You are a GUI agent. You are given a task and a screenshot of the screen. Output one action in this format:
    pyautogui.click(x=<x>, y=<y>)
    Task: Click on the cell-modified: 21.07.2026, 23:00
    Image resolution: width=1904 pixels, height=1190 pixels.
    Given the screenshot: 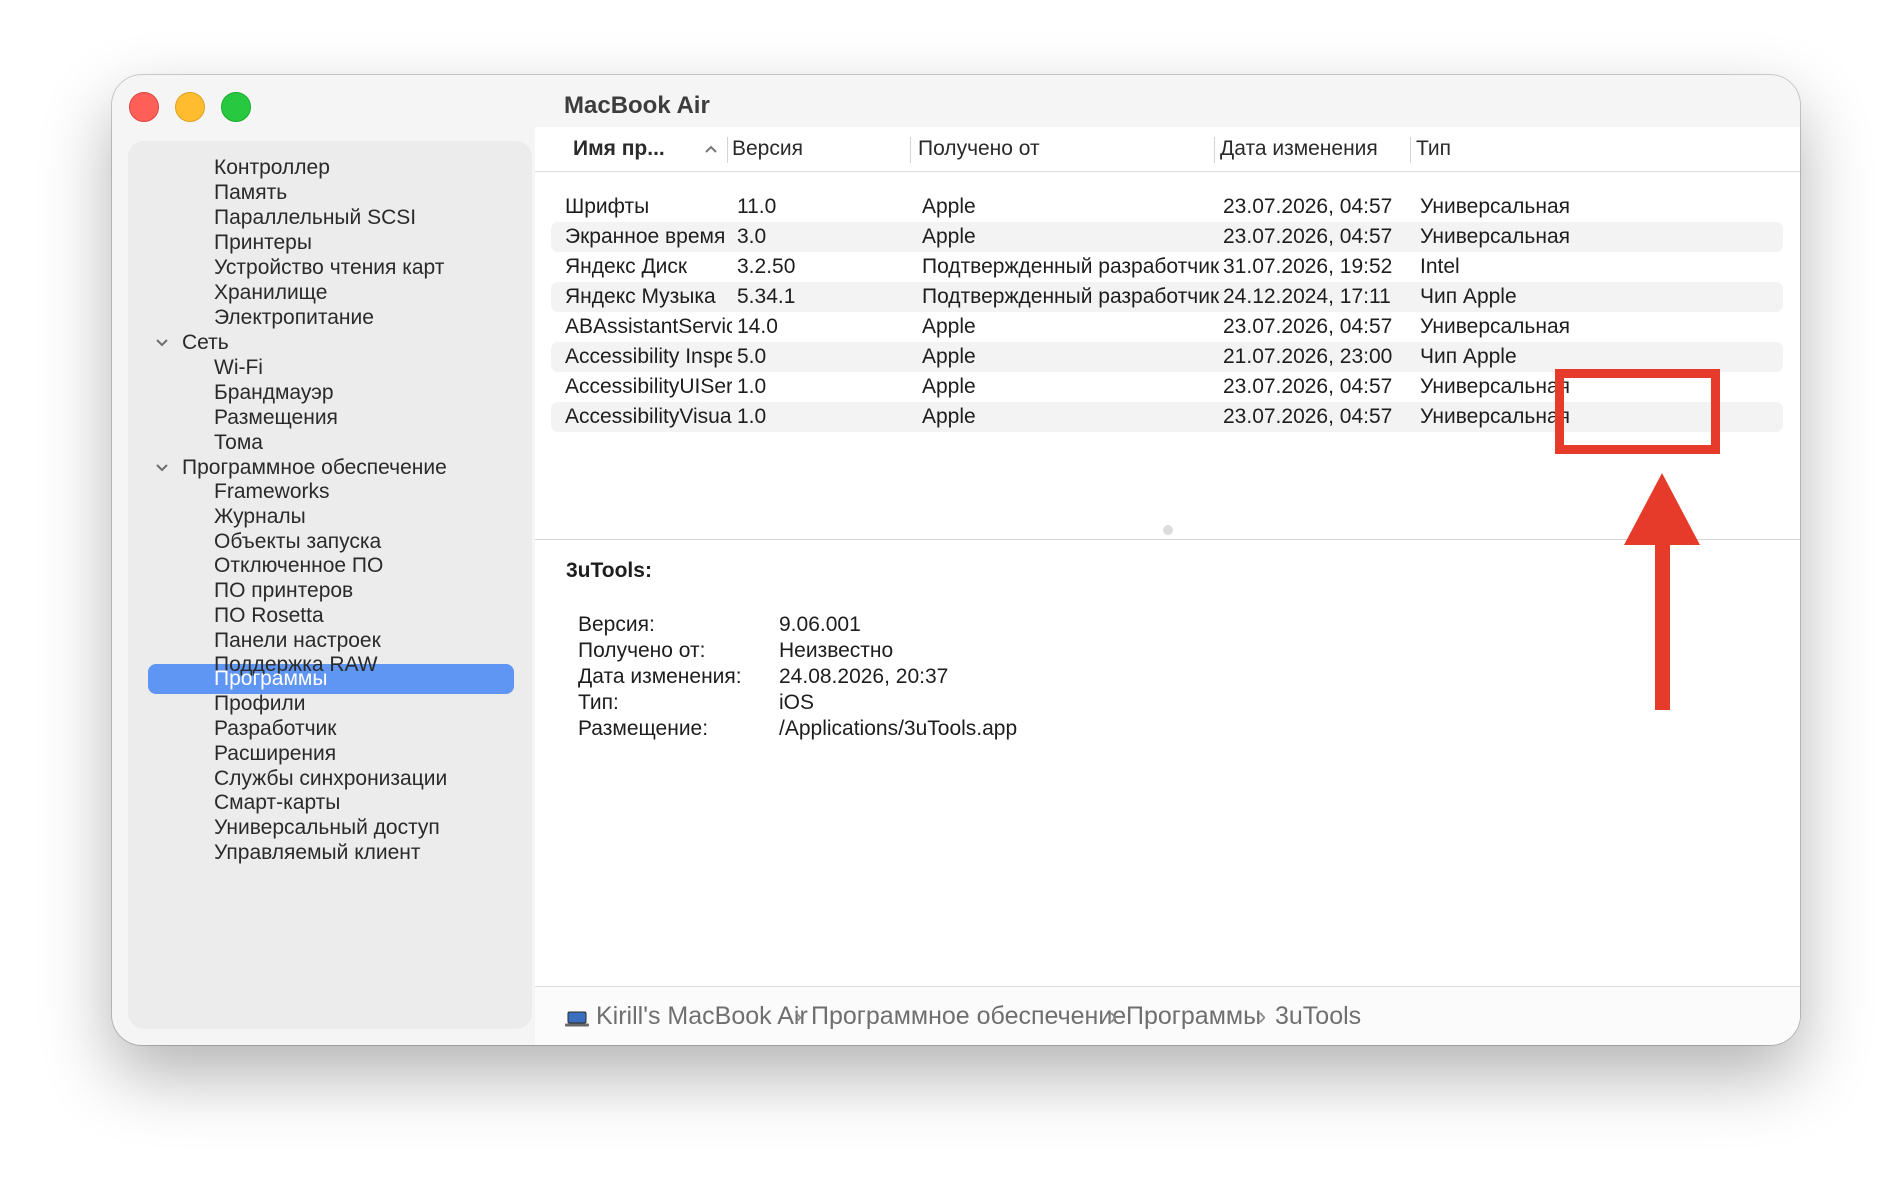 What is the action you would take?
    pyautogui.click(x=1308, y=356)
    